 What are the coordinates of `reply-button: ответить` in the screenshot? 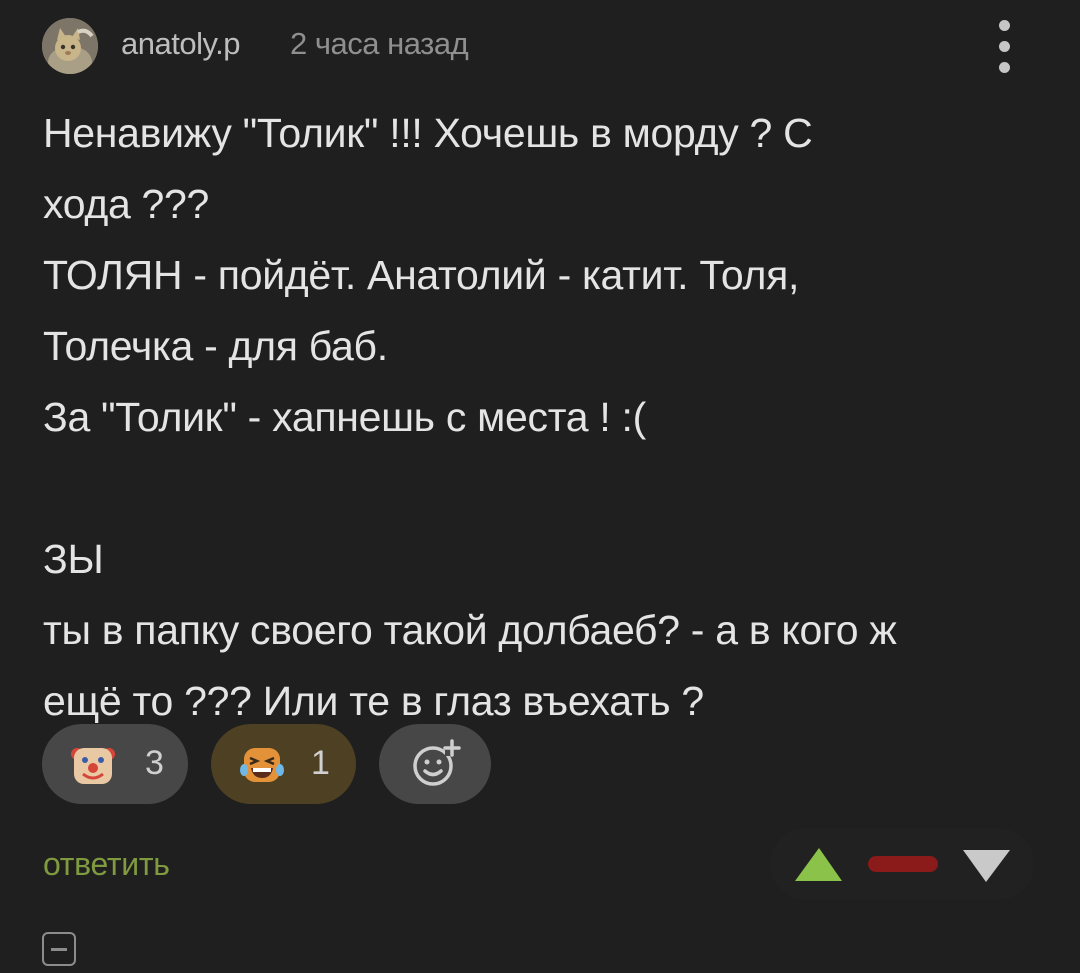 It's located at (106, 864).